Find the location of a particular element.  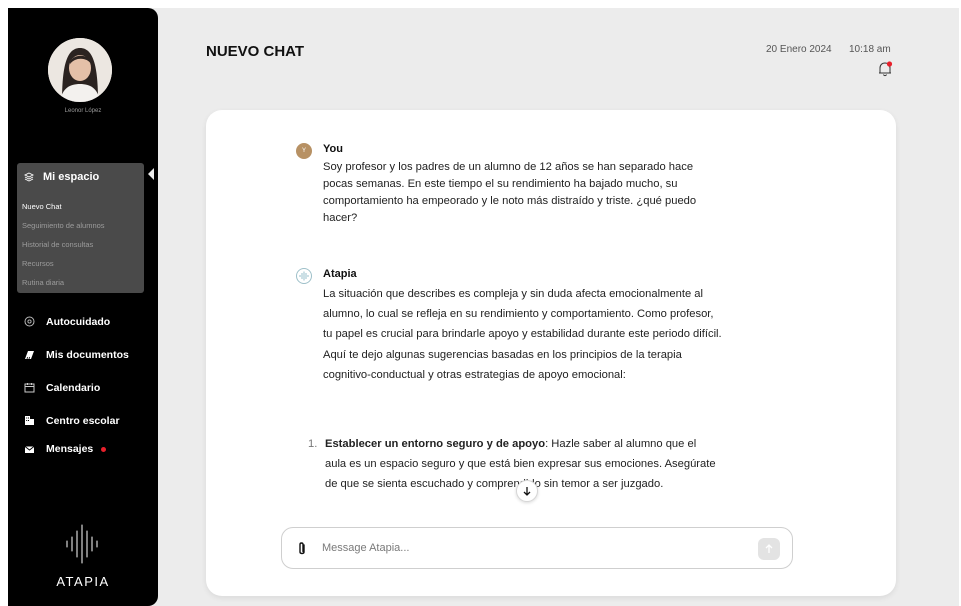

sidebar-item-label: Autocuidado is located at coordinates (78, 321).